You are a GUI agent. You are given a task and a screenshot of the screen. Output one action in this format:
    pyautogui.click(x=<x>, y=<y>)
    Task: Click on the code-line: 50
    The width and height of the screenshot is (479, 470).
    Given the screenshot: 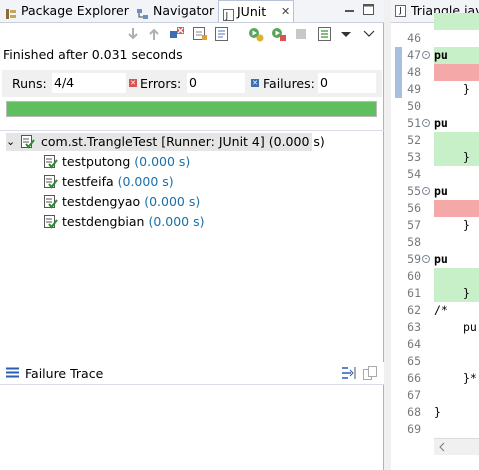 What is the action you would take?
    pyautogui.click(x=414, y=106)
    